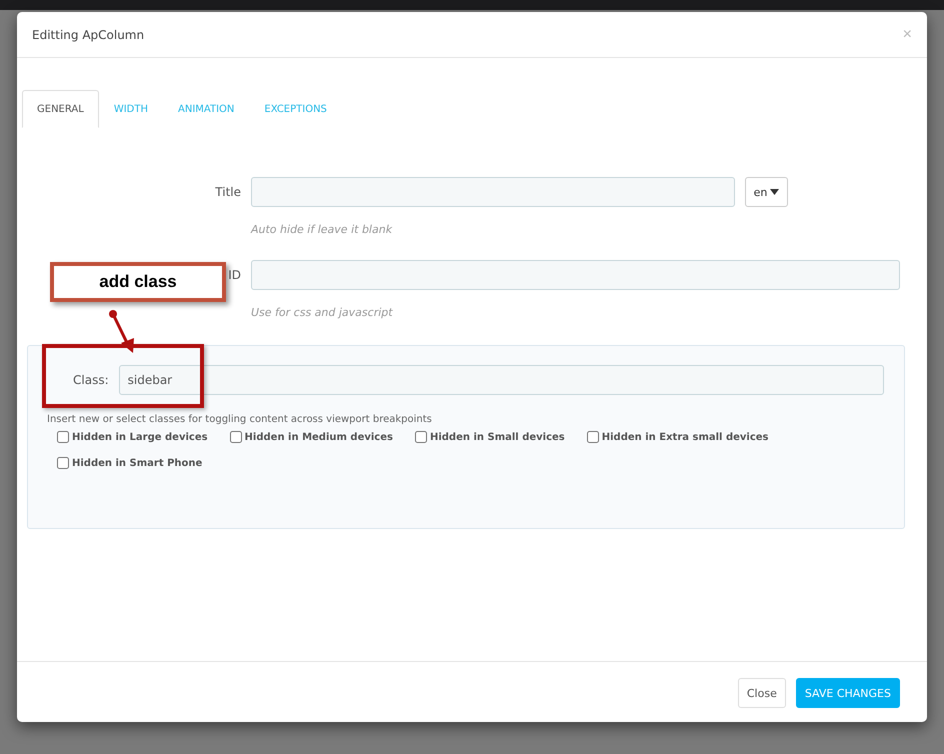 The width and height of the screenshot is (944, 754). What do you see at coordinates (575, 275) in the screenshot?
I see `id-field` at bounding box center [575, 275].